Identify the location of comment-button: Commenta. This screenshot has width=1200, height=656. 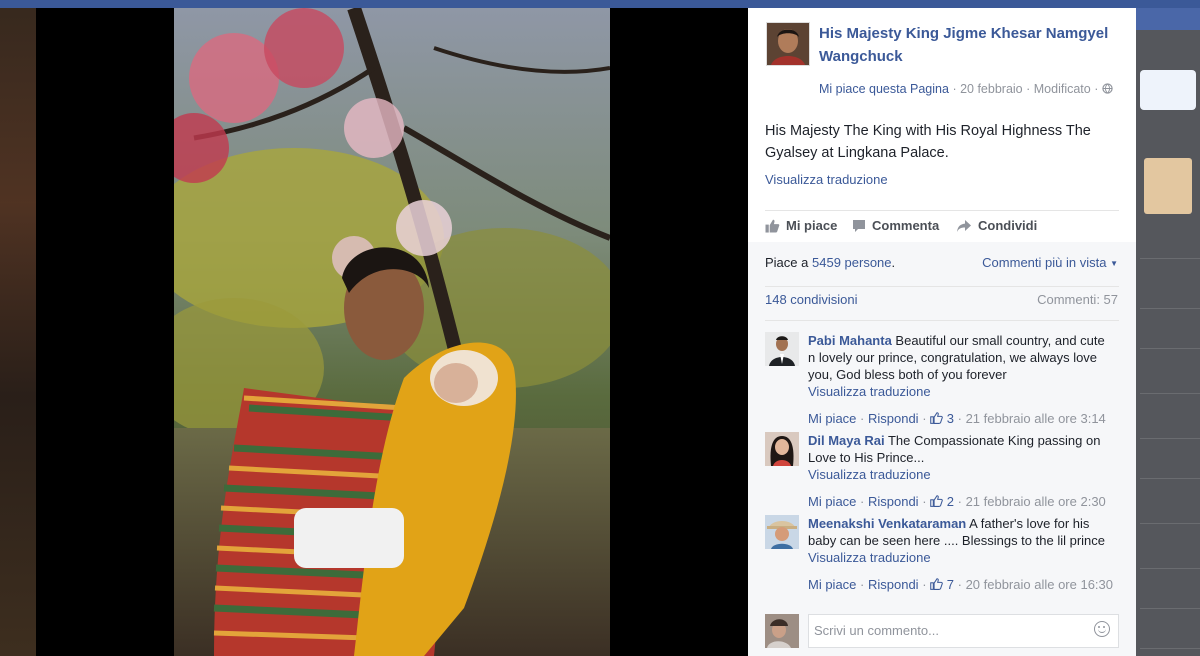
(895, 225).